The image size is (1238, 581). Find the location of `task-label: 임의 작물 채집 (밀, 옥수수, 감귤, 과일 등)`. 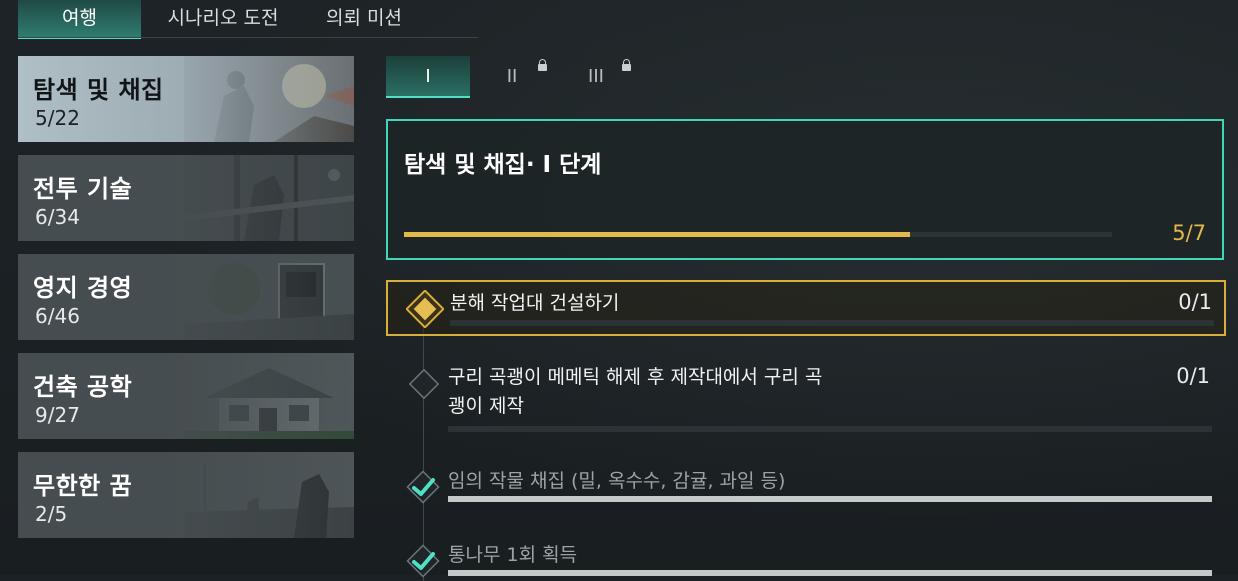

task-label: 임의 작물 채집 (밀, 옥수수, 감귤, 과일 등) is located at coordinates (617, 481).